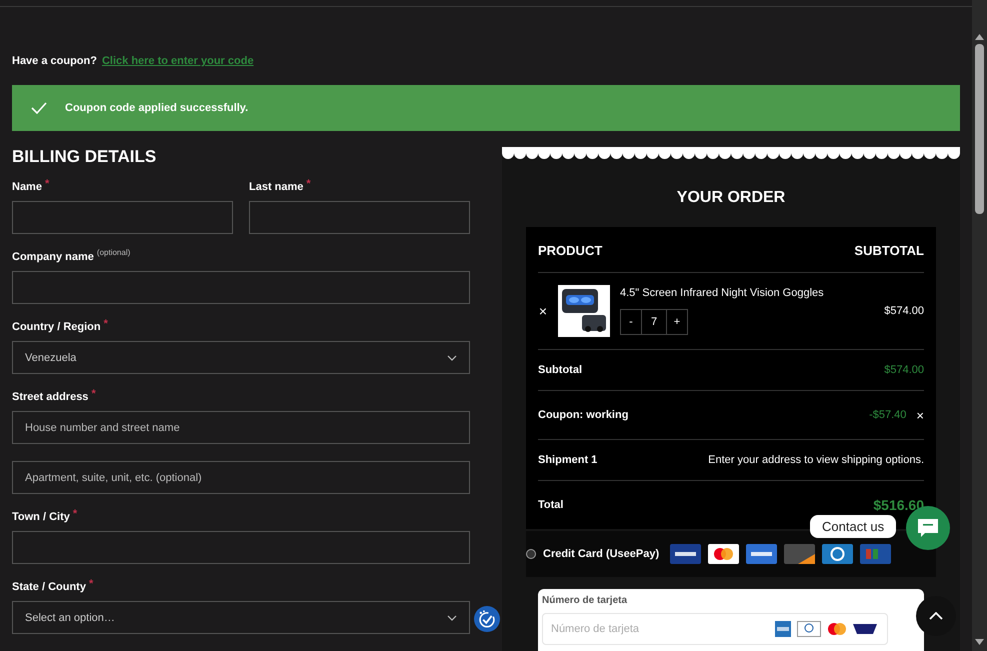 The height and width of the screenshot is (651, 987). I want to click on total-label: Coupon: working, so click(583, 415).